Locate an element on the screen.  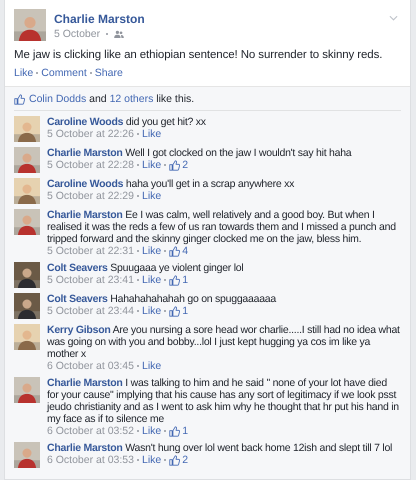
comment-time: 5 October at 22:29 is located at coordinates (90, 196).